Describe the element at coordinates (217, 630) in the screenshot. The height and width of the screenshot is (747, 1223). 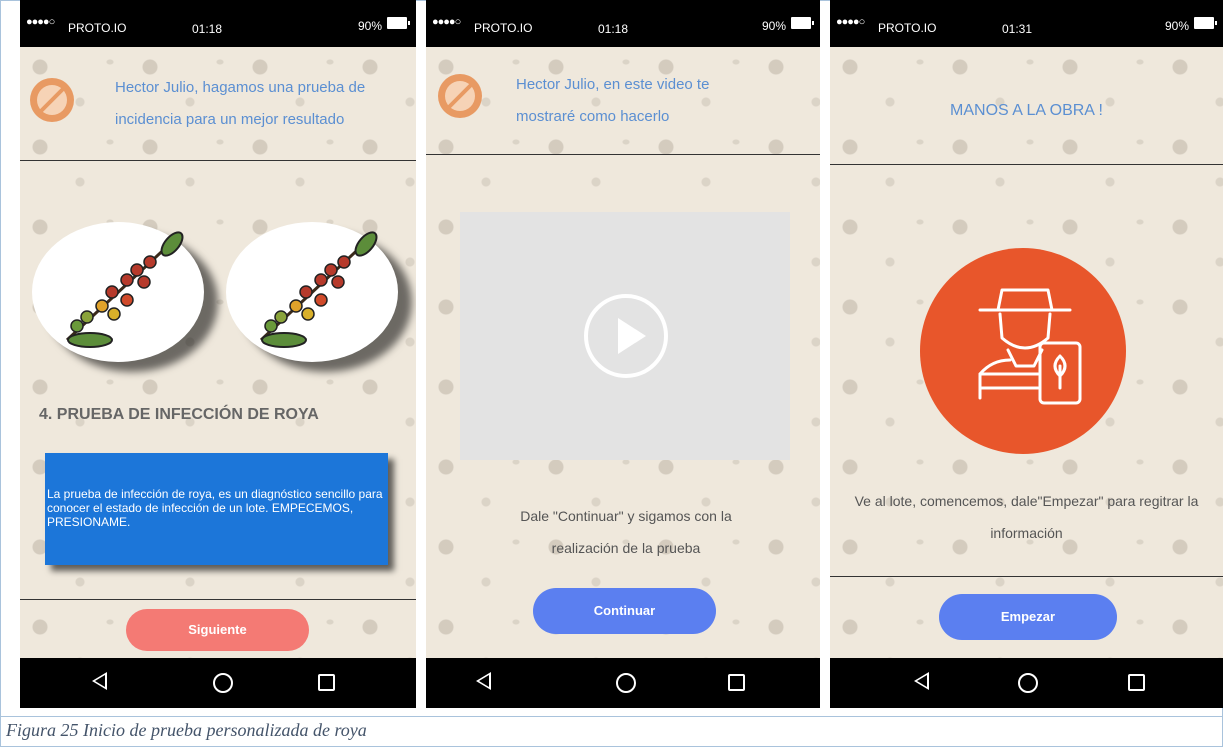
I see `siguiente-button: Siguiente` at that location.